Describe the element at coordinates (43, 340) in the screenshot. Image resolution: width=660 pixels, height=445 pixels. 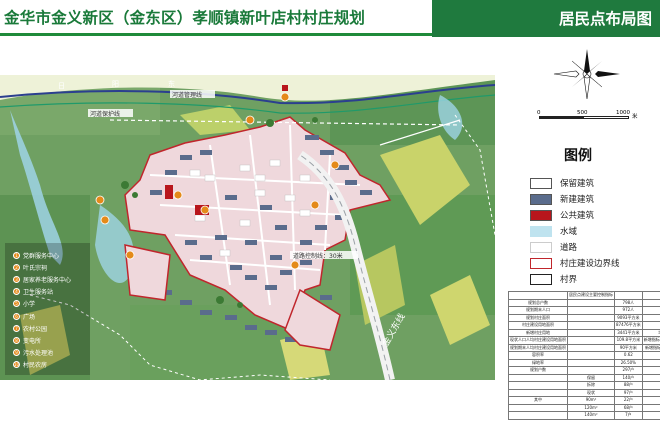
I see `poi-legend-item: 8 变电所` at that location.